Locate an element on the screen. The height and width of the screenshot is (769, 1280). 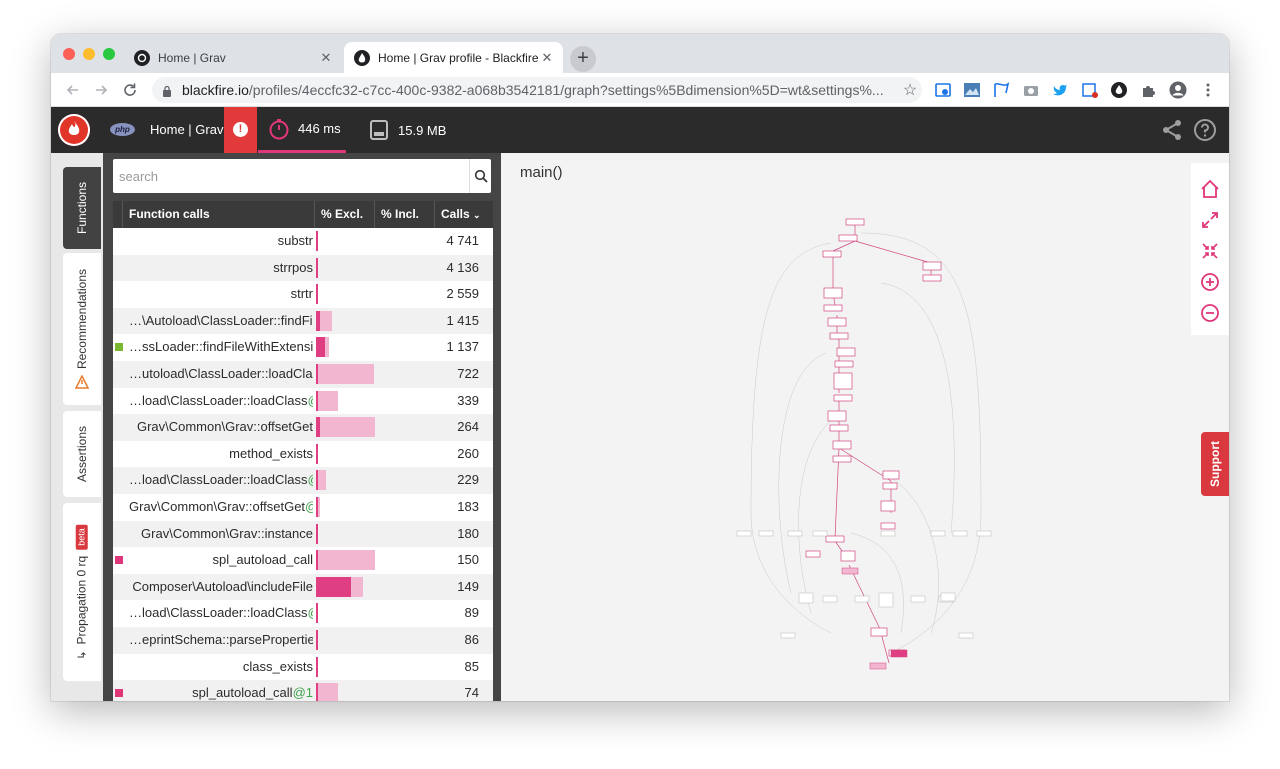
browser-tab-grav: Home | Grav ✕ is located at coordinates (233, 57).